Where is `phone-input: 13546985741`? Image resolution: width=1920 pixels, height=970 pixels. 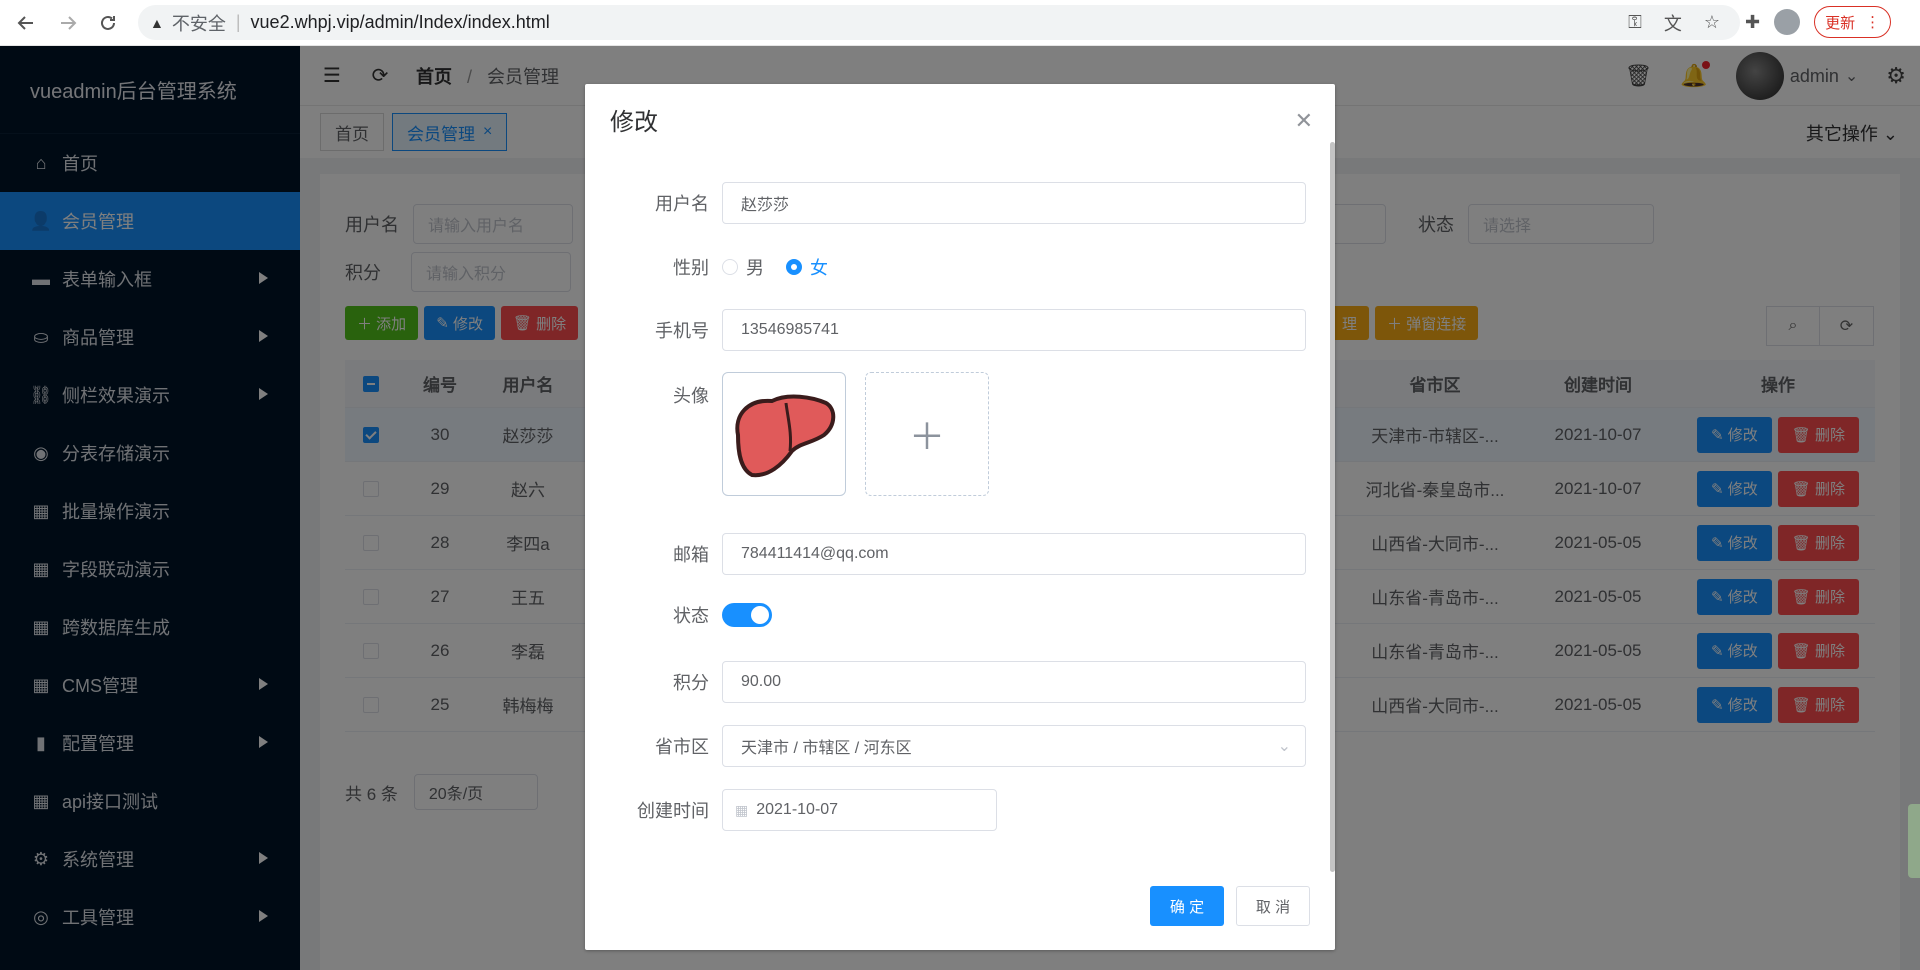
phone-input: 13546985741 is located at coordinates (1014, 330).